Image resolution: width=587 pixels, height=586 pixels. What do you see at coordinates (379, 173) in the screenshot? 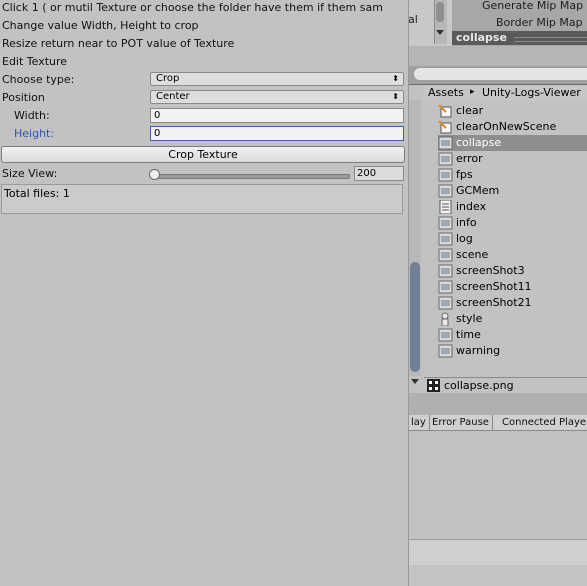
I see `size-view-input: 200` at bounding box center [379, 173].